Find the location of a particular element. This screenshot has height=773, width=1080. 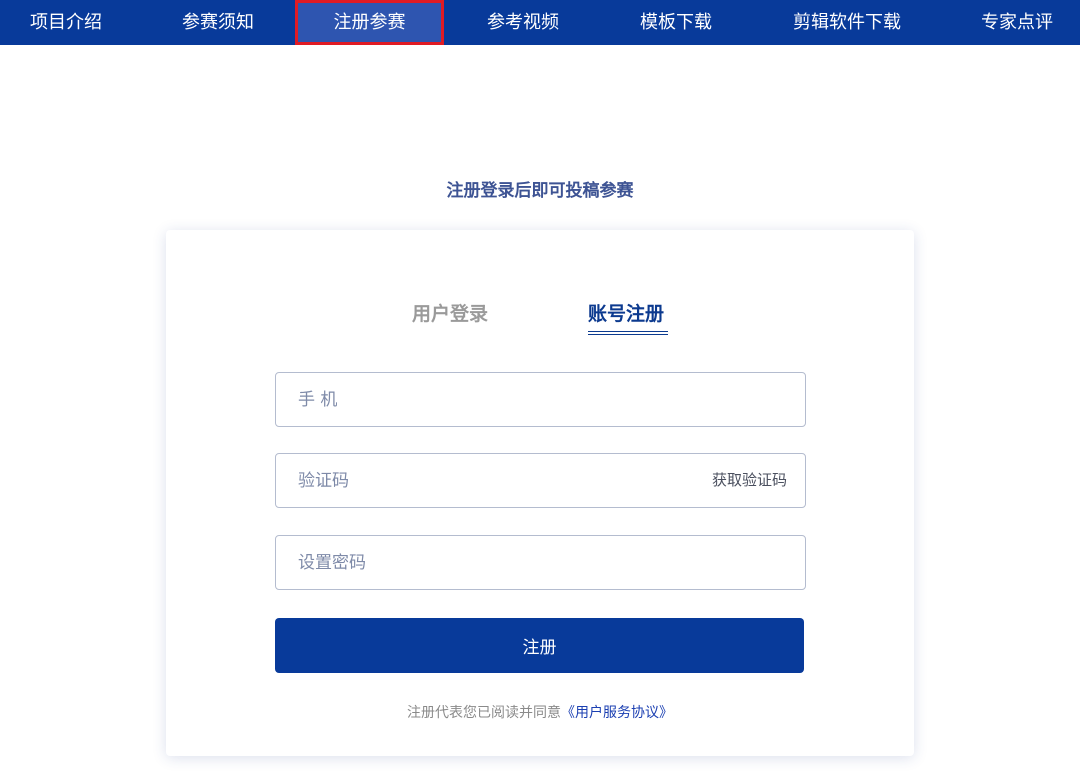

nav-item-expert-review: 专家点评 is located at coordinates (1017, 22).